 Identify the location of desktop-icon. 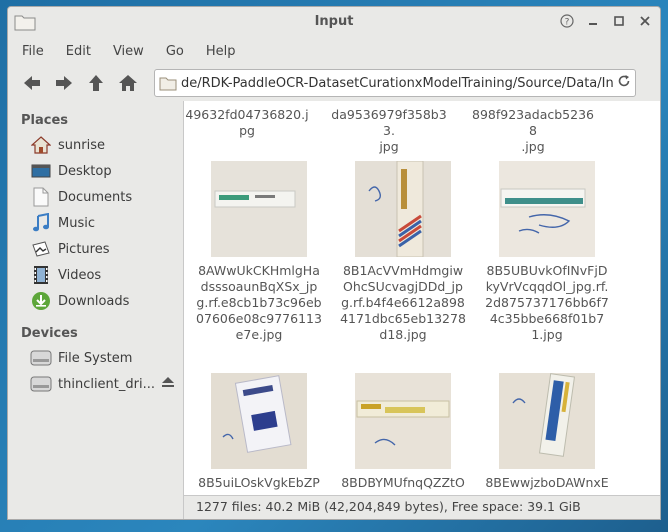
(41, 171).